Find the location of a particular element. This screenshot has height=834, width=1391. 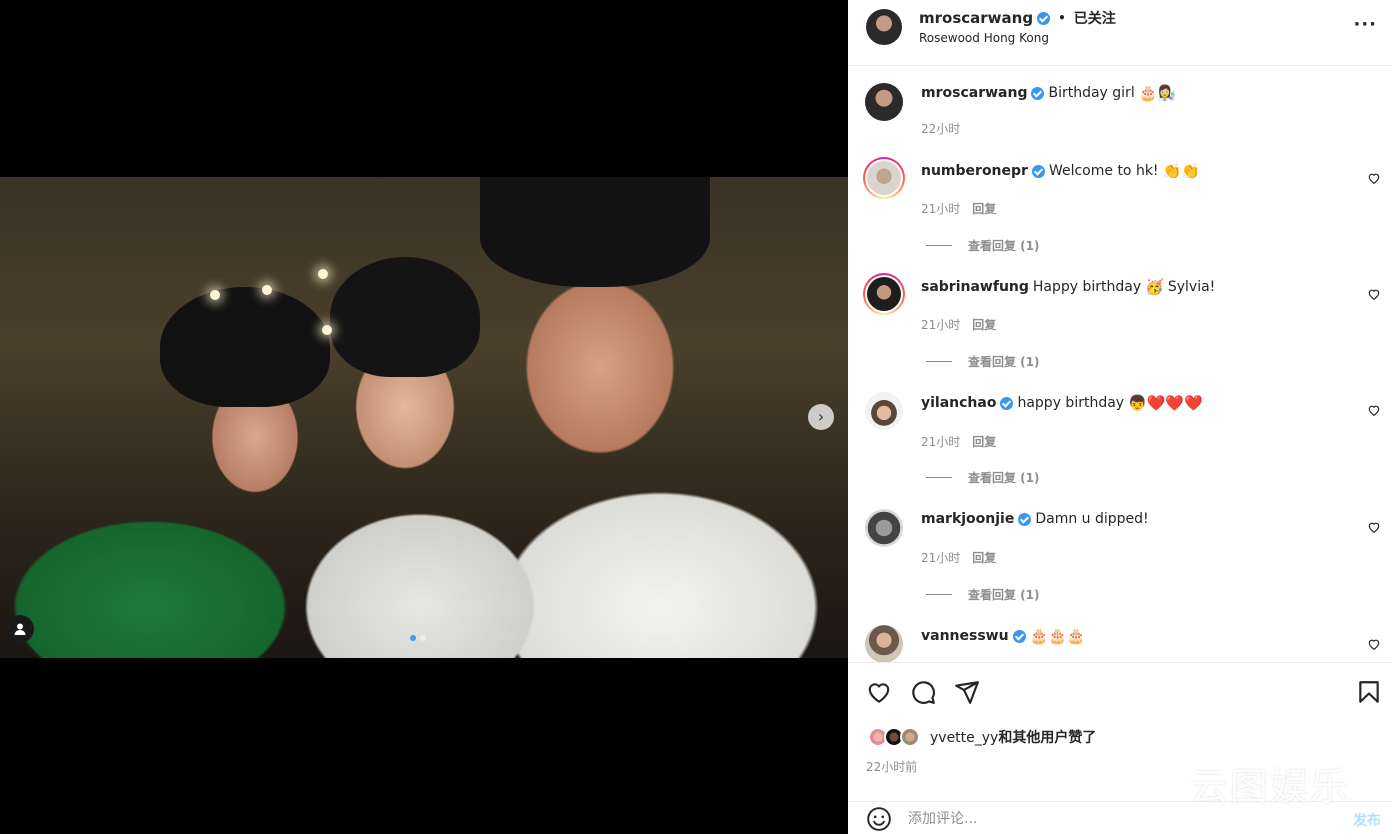

caption-username: mroscarwang is located at coordinates (974, 93).